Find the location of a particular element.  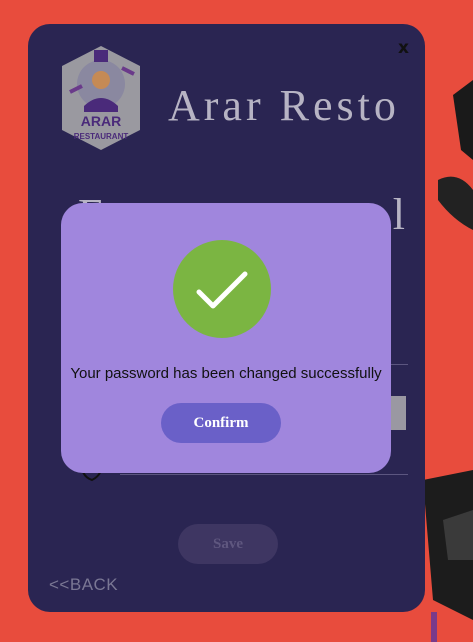

success-check-badge is located at coordinates (222, 289).